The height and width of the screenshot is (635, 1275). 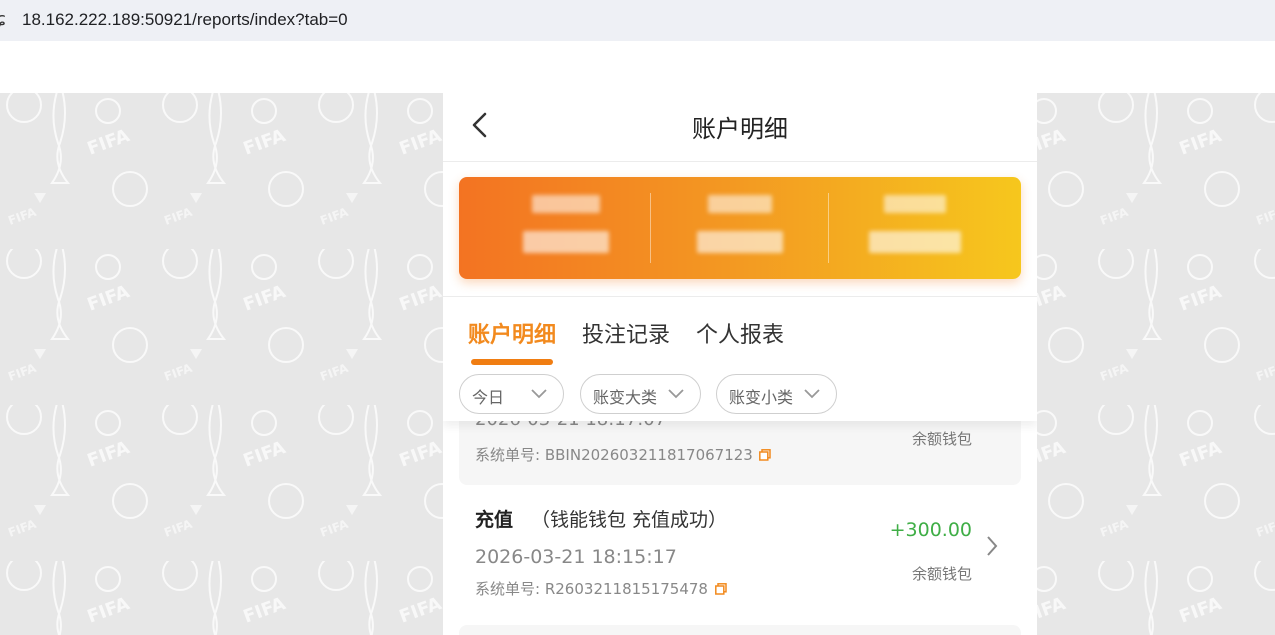 I want to click on filter-subcategory-label: 账变小类, so click(x=761, y=397).